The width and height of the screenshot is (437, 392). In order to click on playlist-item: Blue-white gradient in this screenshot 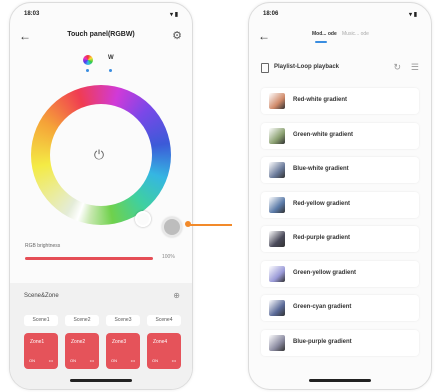, I will do `click(340, 170)`.